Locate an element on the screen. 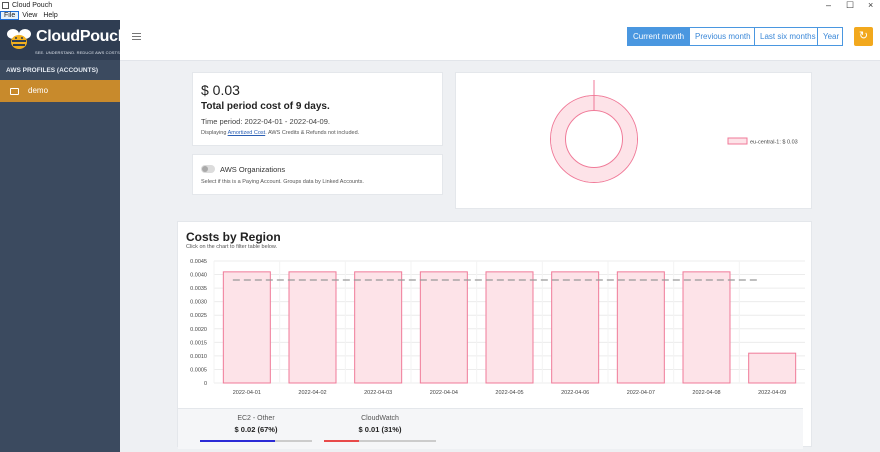 Image resolution: width=880 pixels, height=452 pixels. sidebar-item-label: demo is located at coordinates (38, 90).